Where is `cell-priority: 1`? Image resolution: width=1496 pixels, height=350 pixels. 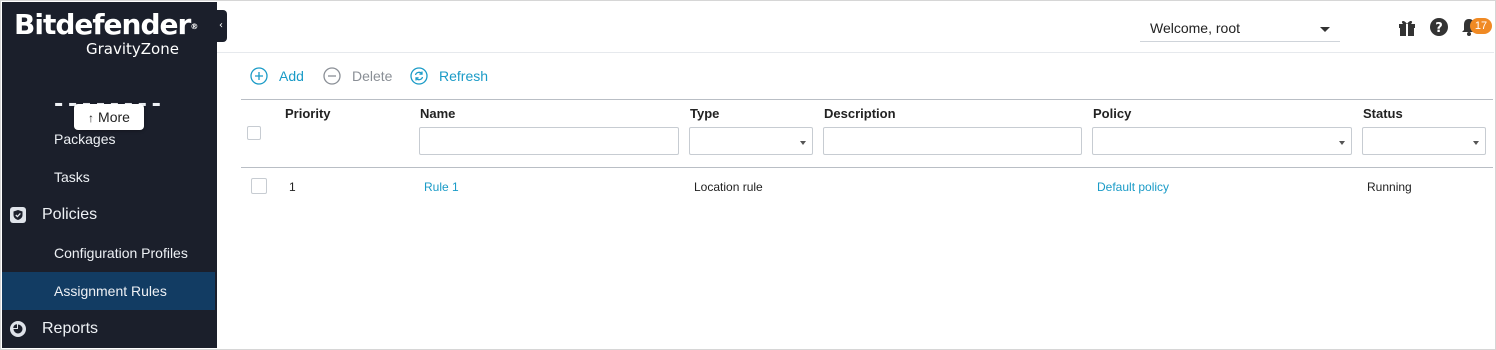 cell-priority: 1 is located at coordinates (292, 187).